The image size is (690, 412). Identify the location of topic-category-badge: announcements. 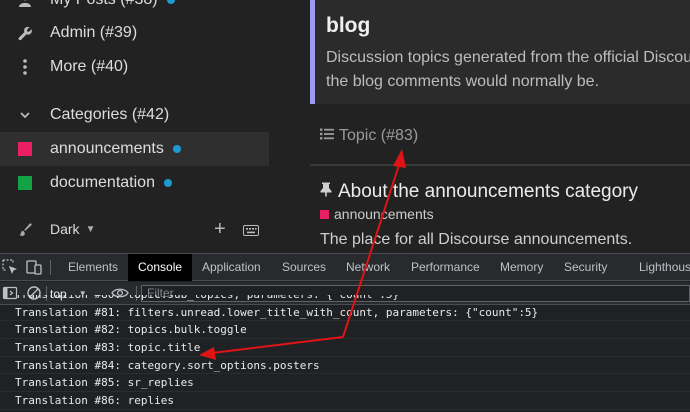
(377, 214).